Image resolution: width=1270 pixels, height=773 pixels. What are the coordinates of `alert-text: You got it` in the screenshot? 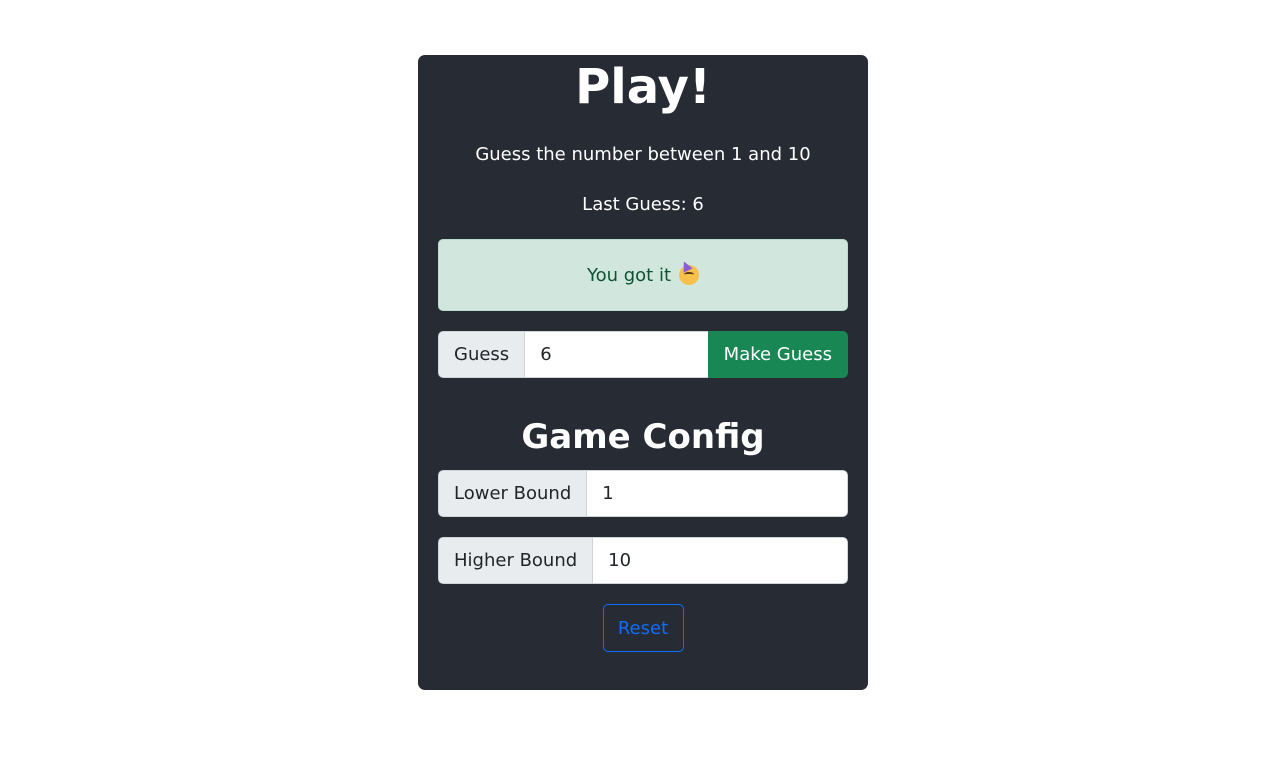 It's located at (629, 275).